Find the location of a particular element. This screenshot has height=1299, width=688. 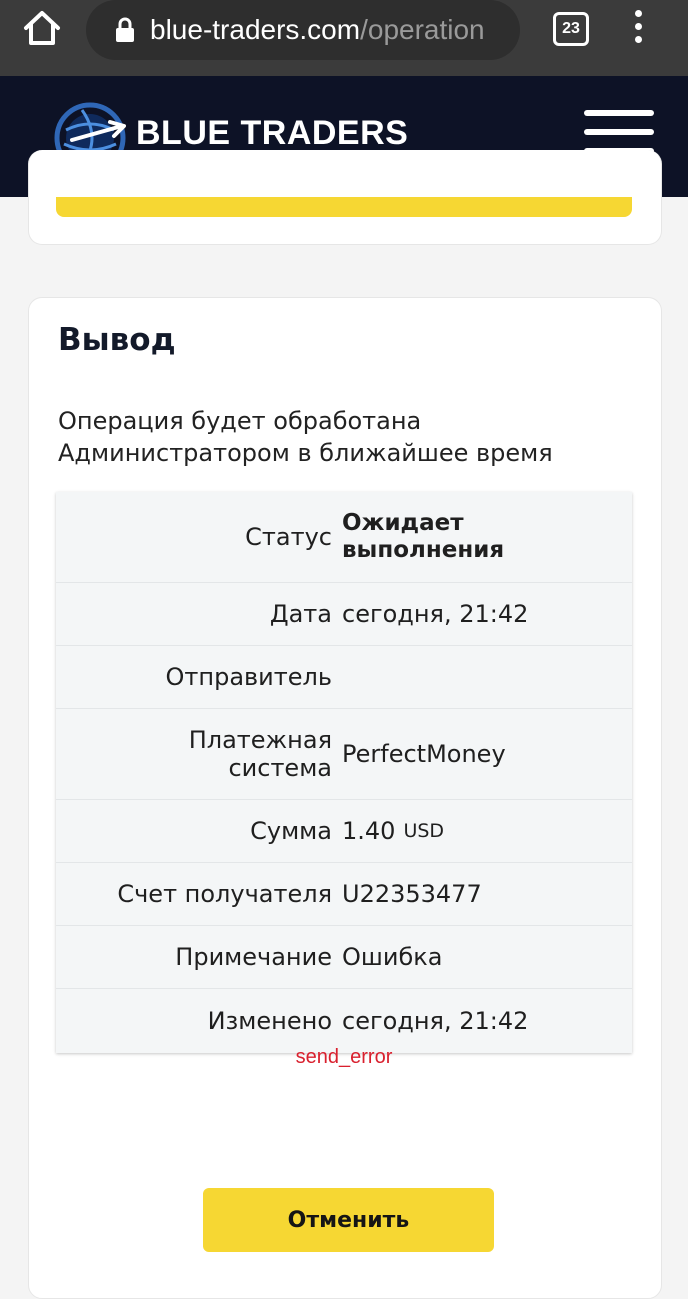

address-bar: blue-traders.com/operation is located at coordinates (303, 30).